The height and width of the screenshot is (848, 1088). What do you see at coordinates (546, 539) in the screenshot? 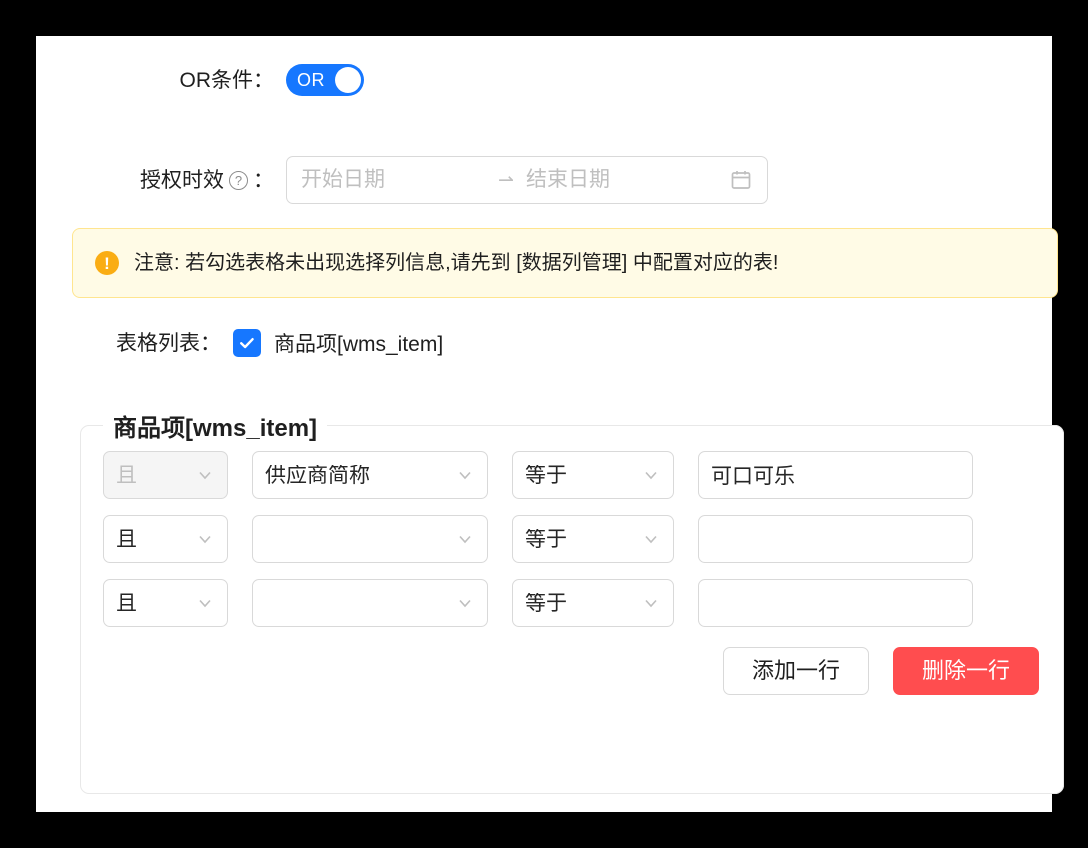
I see `operator-select-2-value: 等于` at bounding box center [546, 539].